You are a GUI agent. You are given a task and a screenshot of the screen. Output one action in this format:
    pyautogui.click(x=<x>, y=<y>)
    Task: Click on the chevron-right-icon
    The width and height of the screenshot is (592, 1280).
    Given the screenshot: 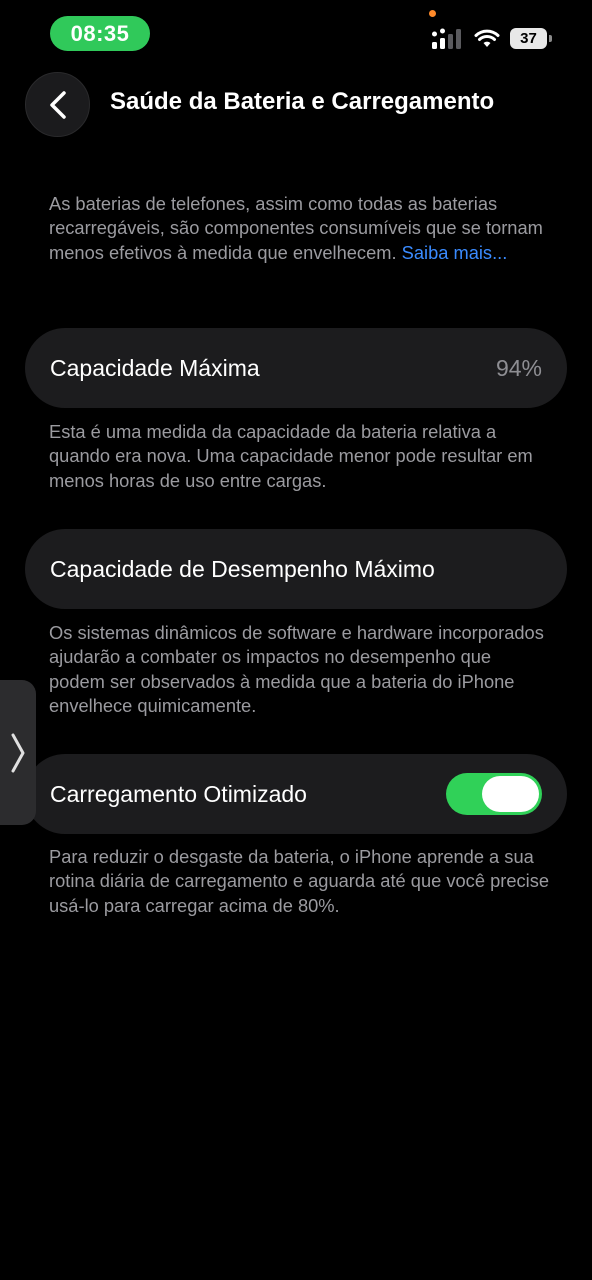 What is the action you would take?
    pyautogui.click(x=18, y=752)
    